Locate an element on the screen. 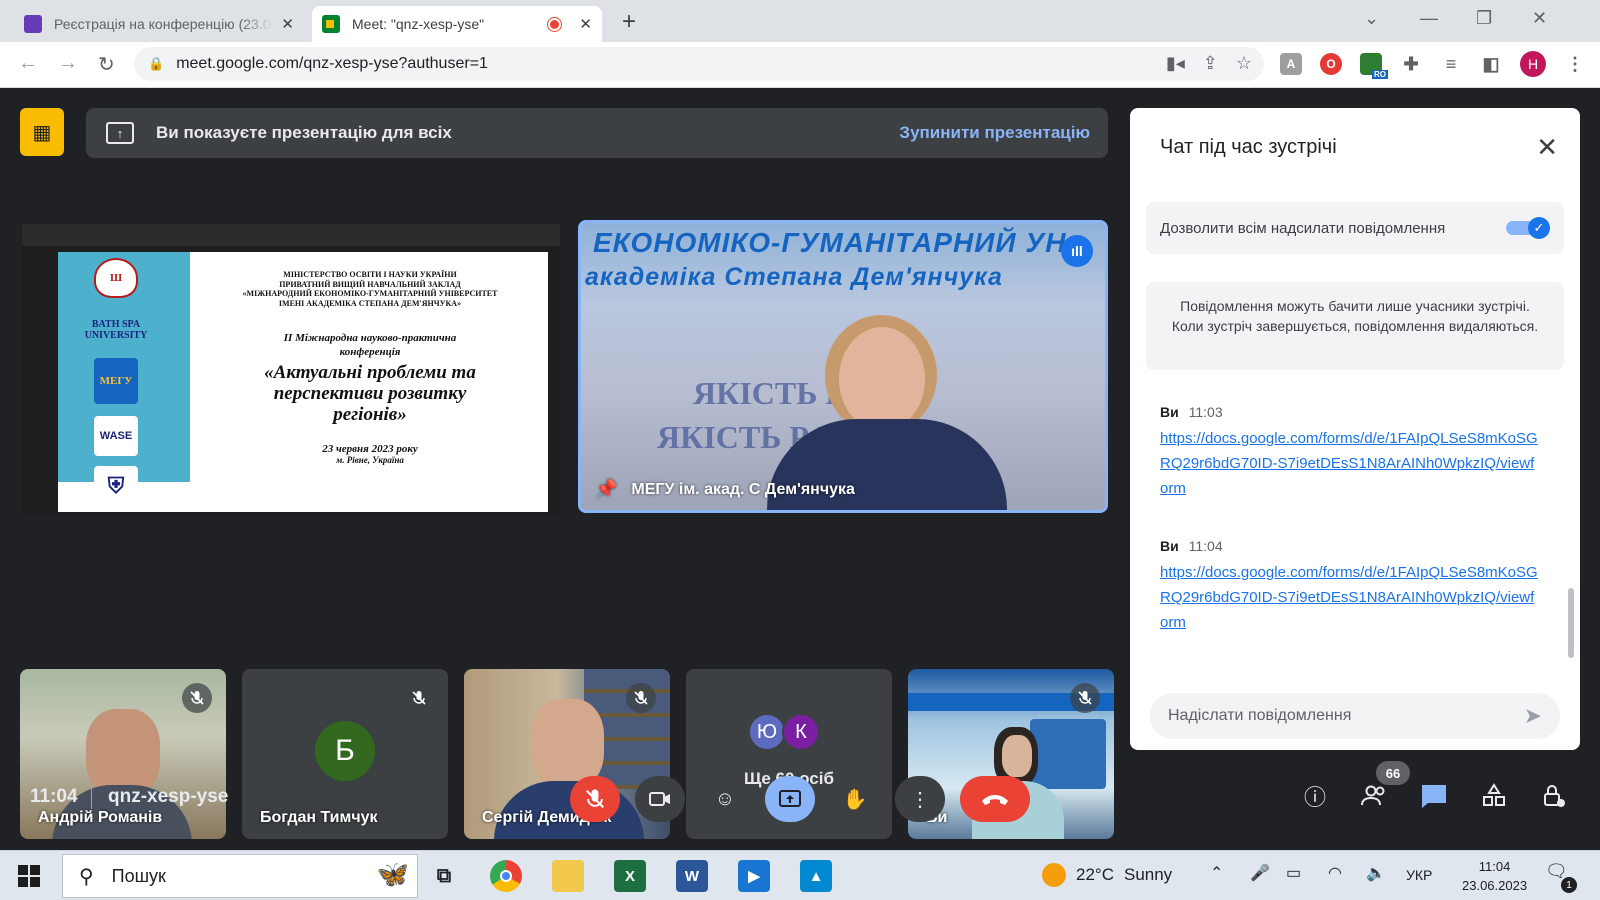  close-window-icon: ✕ is located at coordinates (1539, 18).